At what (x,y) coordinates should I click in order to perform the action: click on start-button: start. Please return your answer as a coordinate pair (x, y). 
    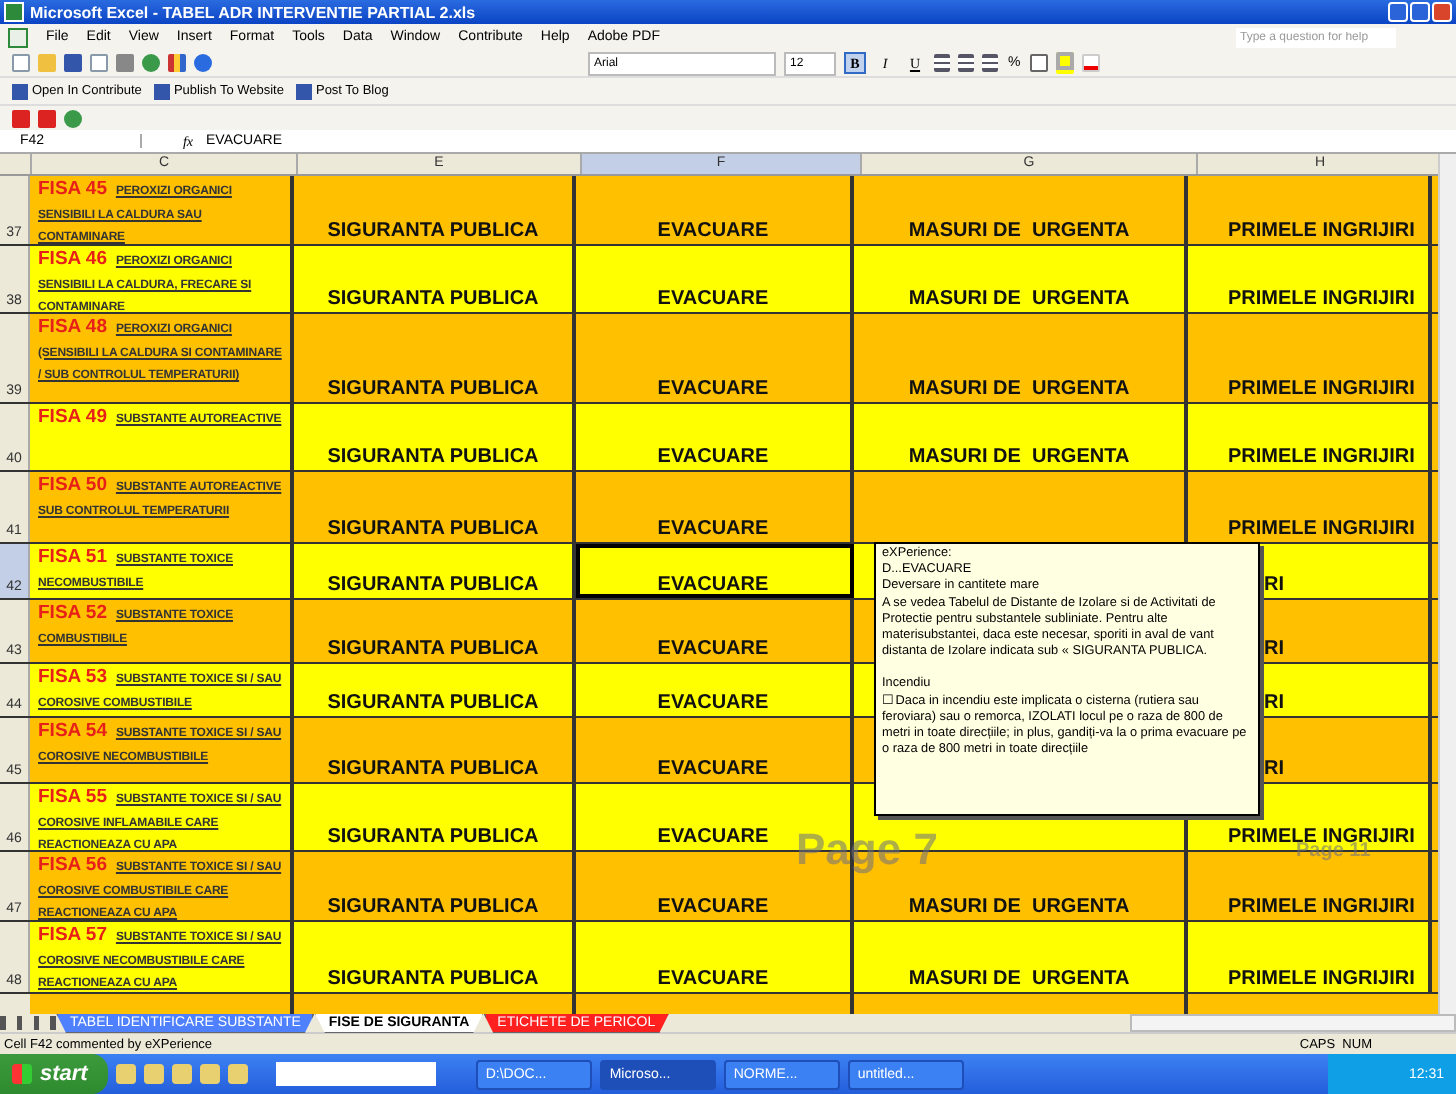
    Looking at the image, I should click on (54, 1074).